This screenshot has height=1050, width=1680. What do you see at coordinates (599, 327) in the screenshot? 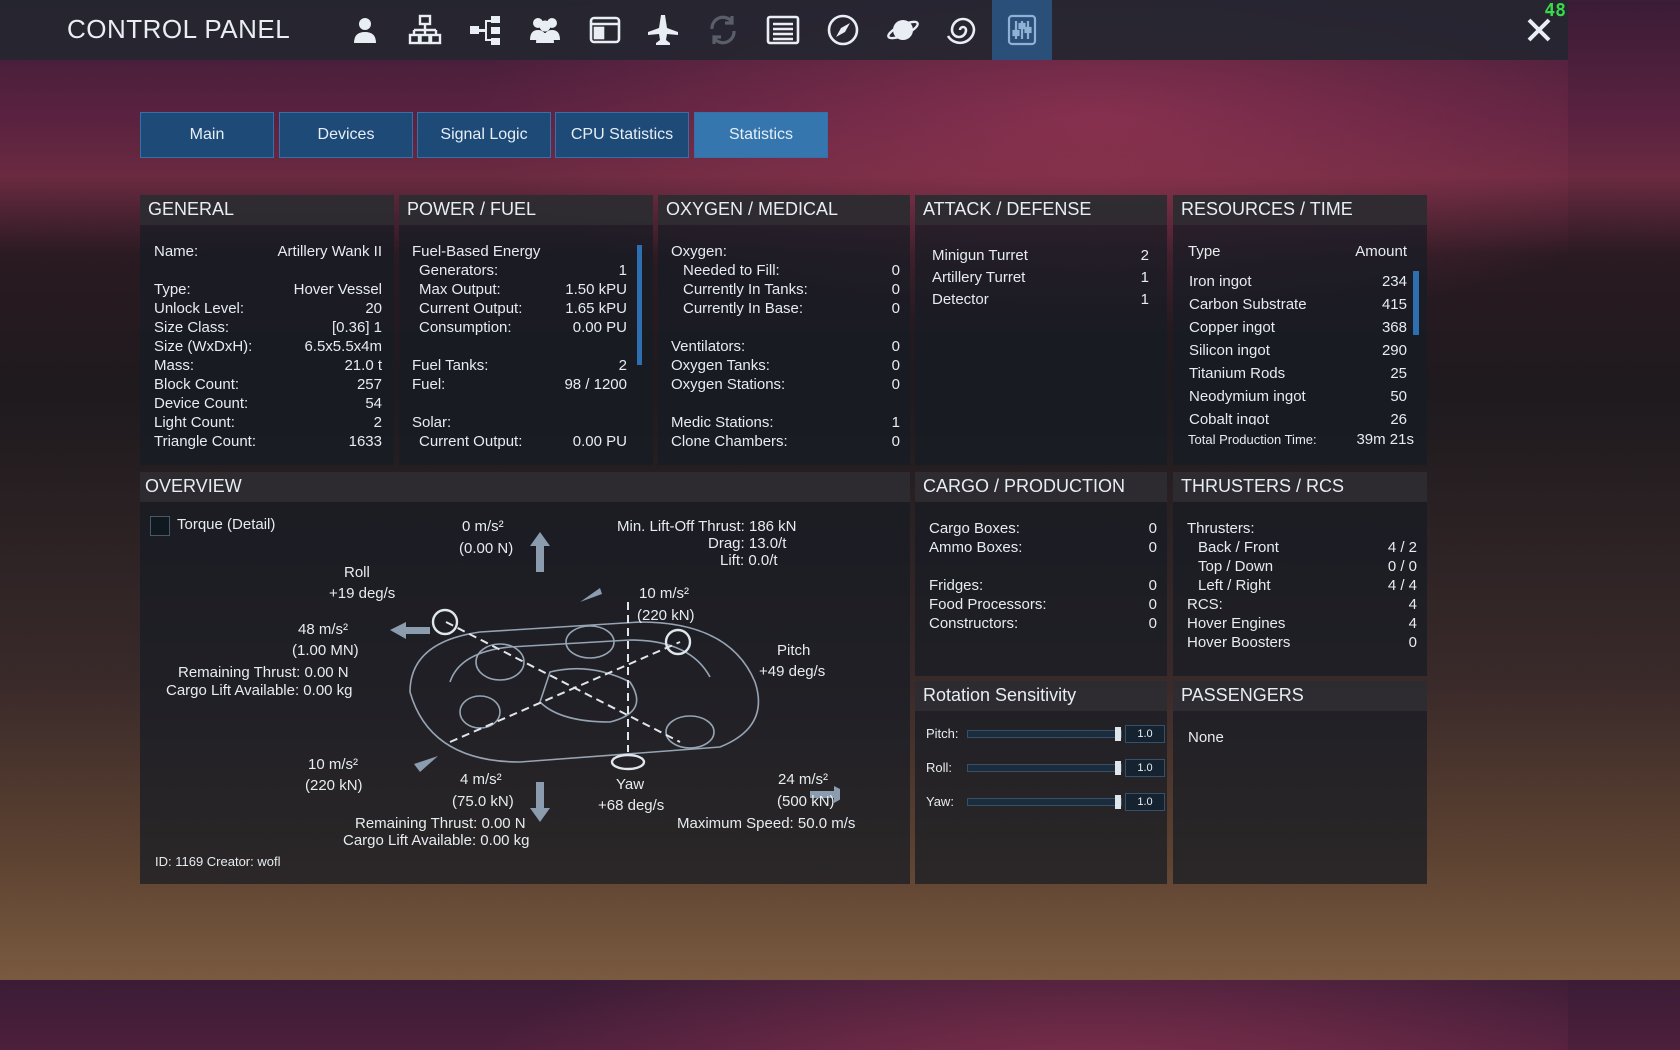
I see `consumption-value: 0.00 PU` at bounding box center [599, 327].